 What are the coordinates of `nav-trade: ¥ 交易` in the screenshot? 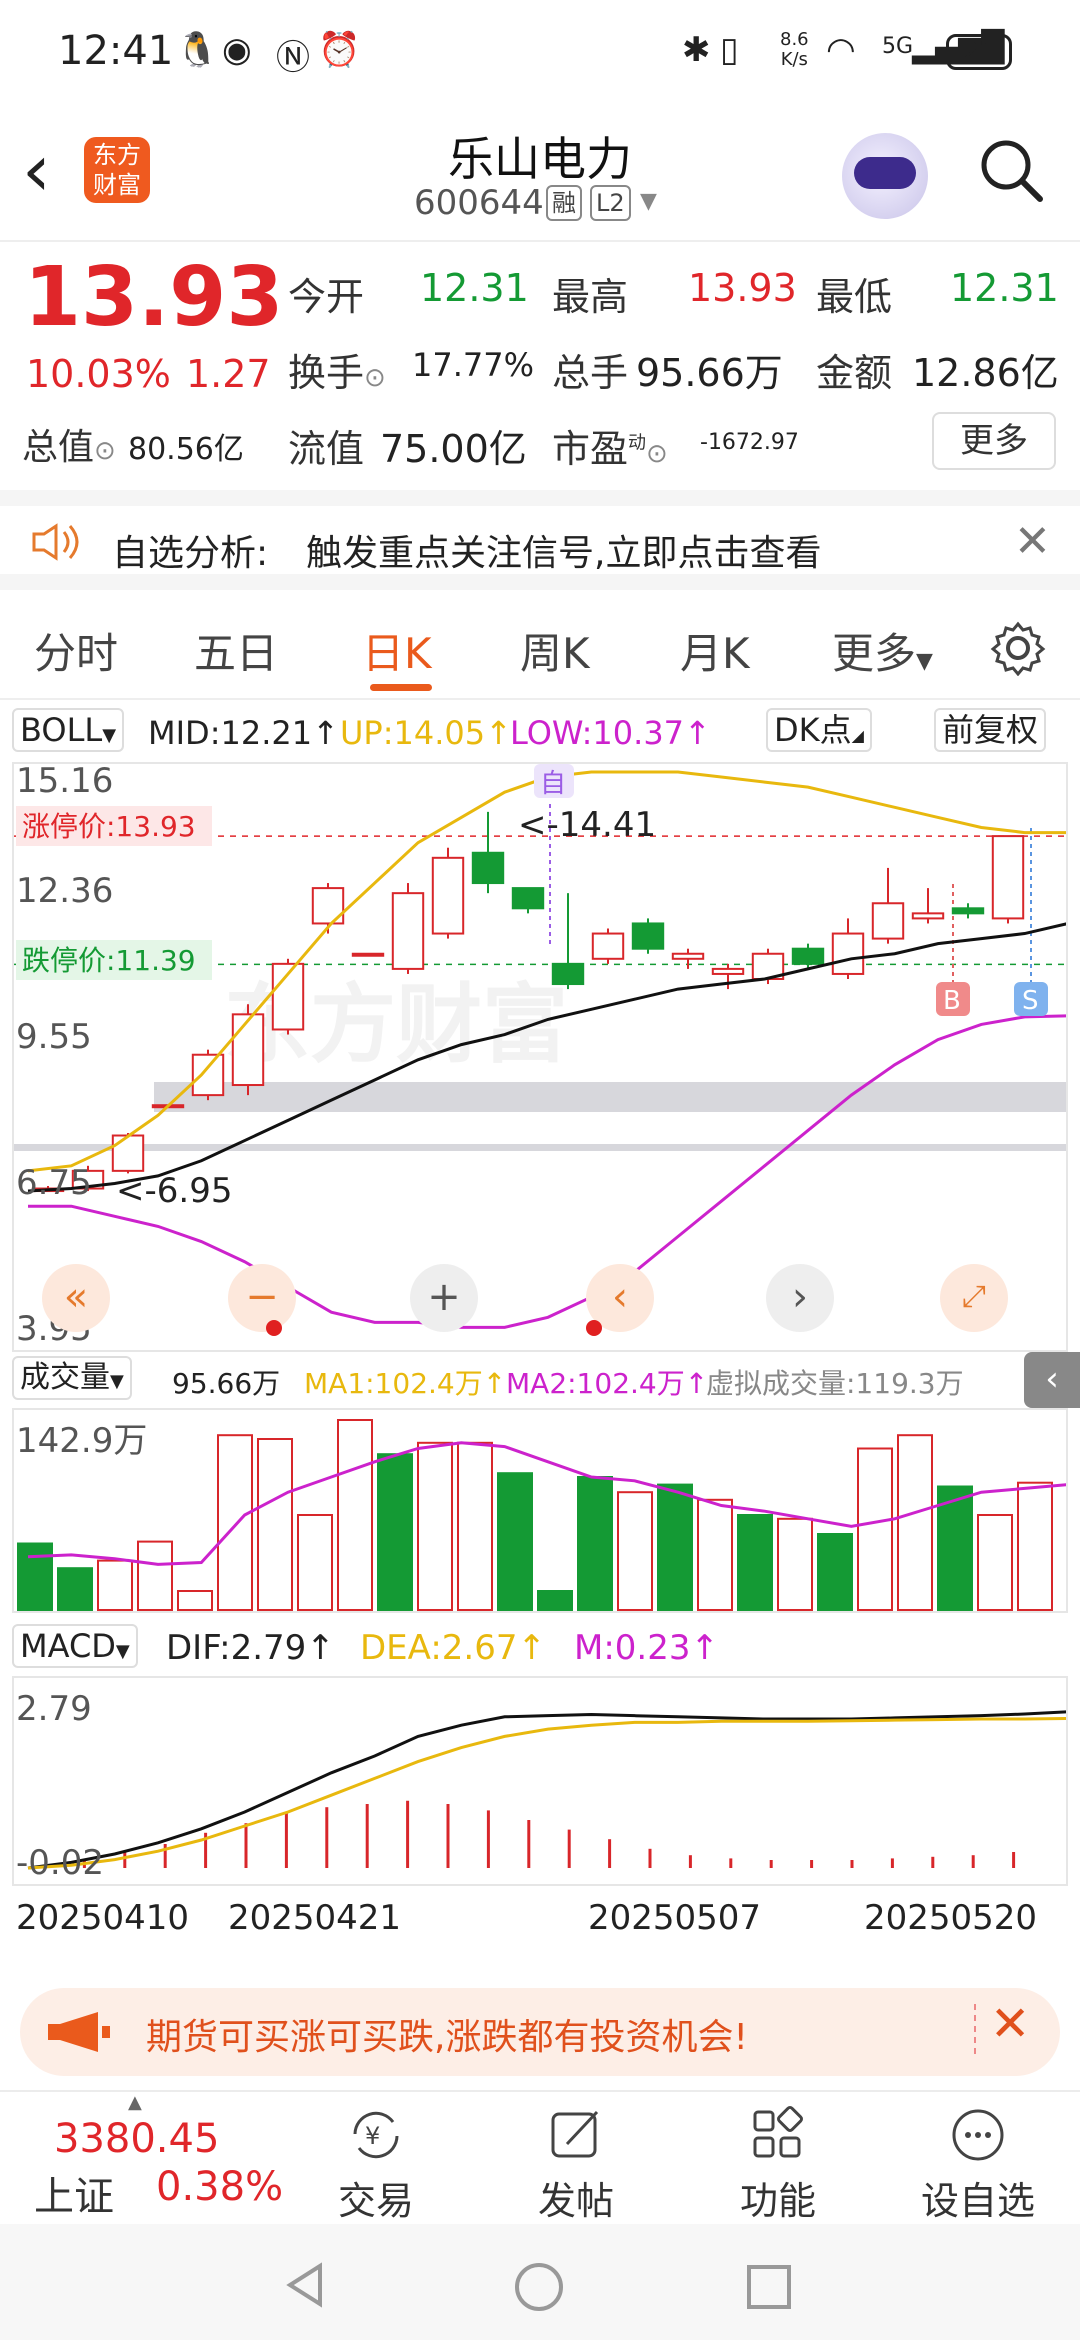 It's located at (376, 2165).